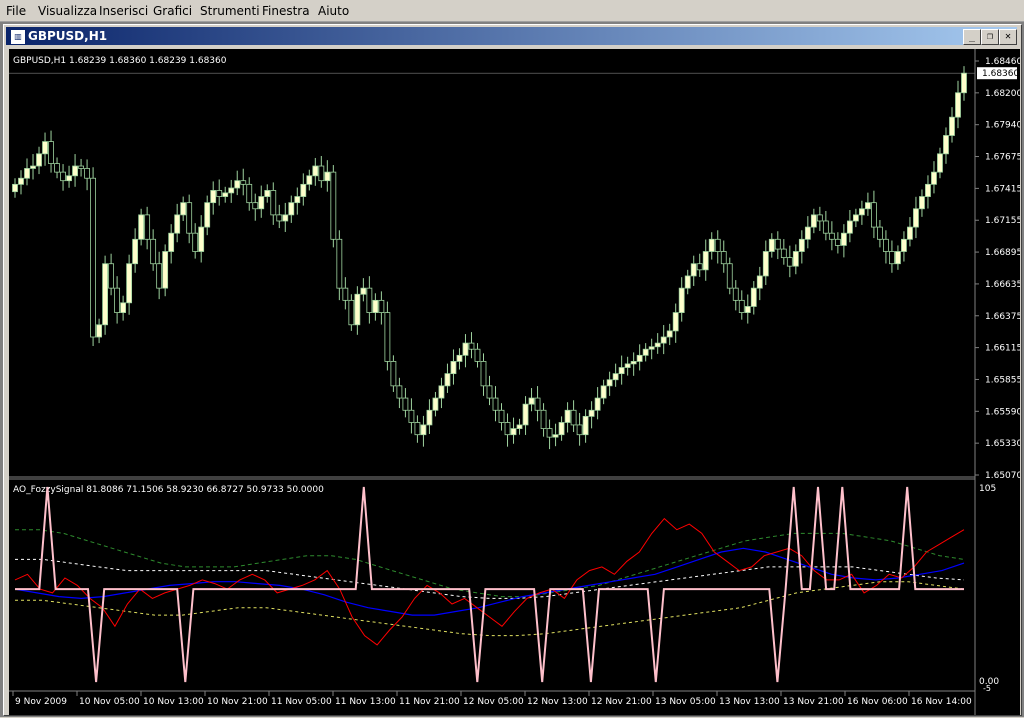  I want to click on menu-item-file: File, so click(16, 11).